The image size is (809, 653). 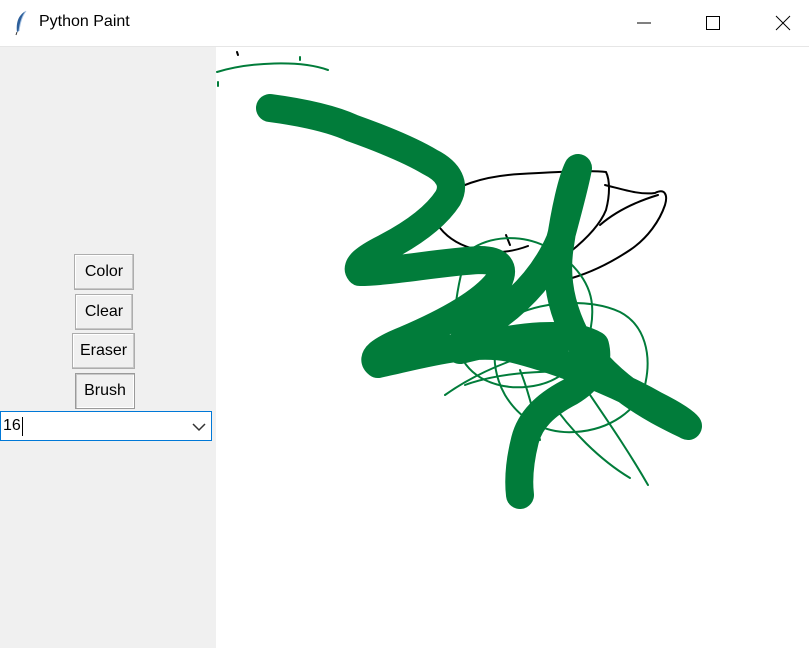 I want to click on close-icon, so click(x=783, y=23).